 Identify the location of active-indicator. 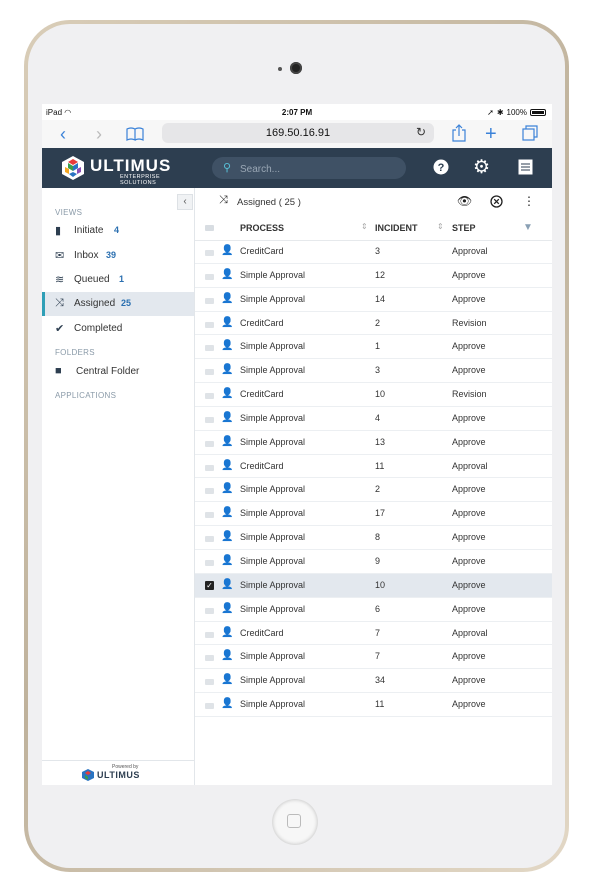
(43, 304).